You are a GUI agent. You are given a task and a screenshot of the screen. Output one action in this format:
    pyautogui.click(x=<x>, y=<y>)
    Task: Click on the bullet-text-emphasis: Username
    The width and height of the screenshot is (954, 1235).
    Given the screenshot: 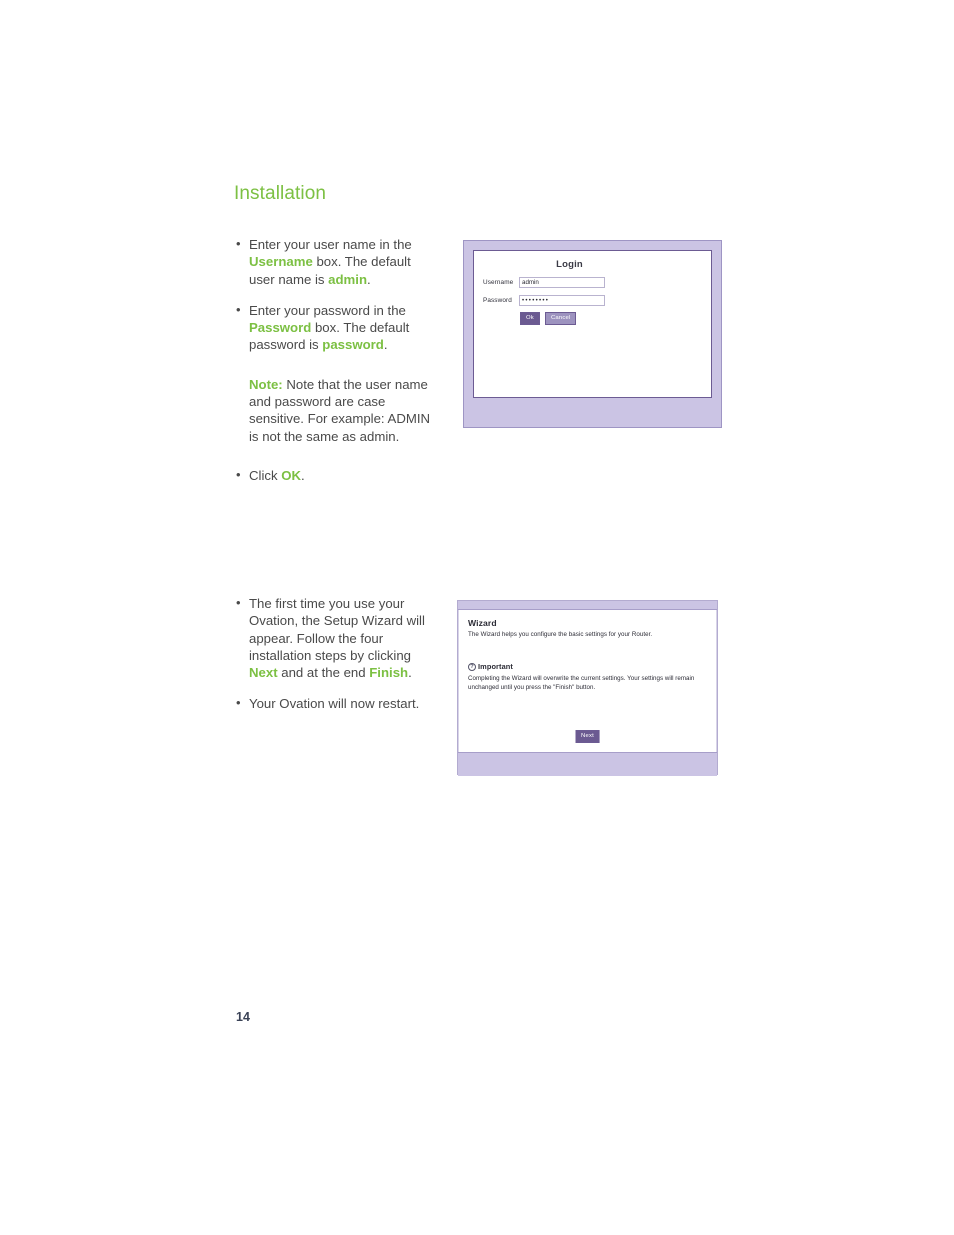 What is the action you would take?
    pyautogui.click(x=281, y=262)
    